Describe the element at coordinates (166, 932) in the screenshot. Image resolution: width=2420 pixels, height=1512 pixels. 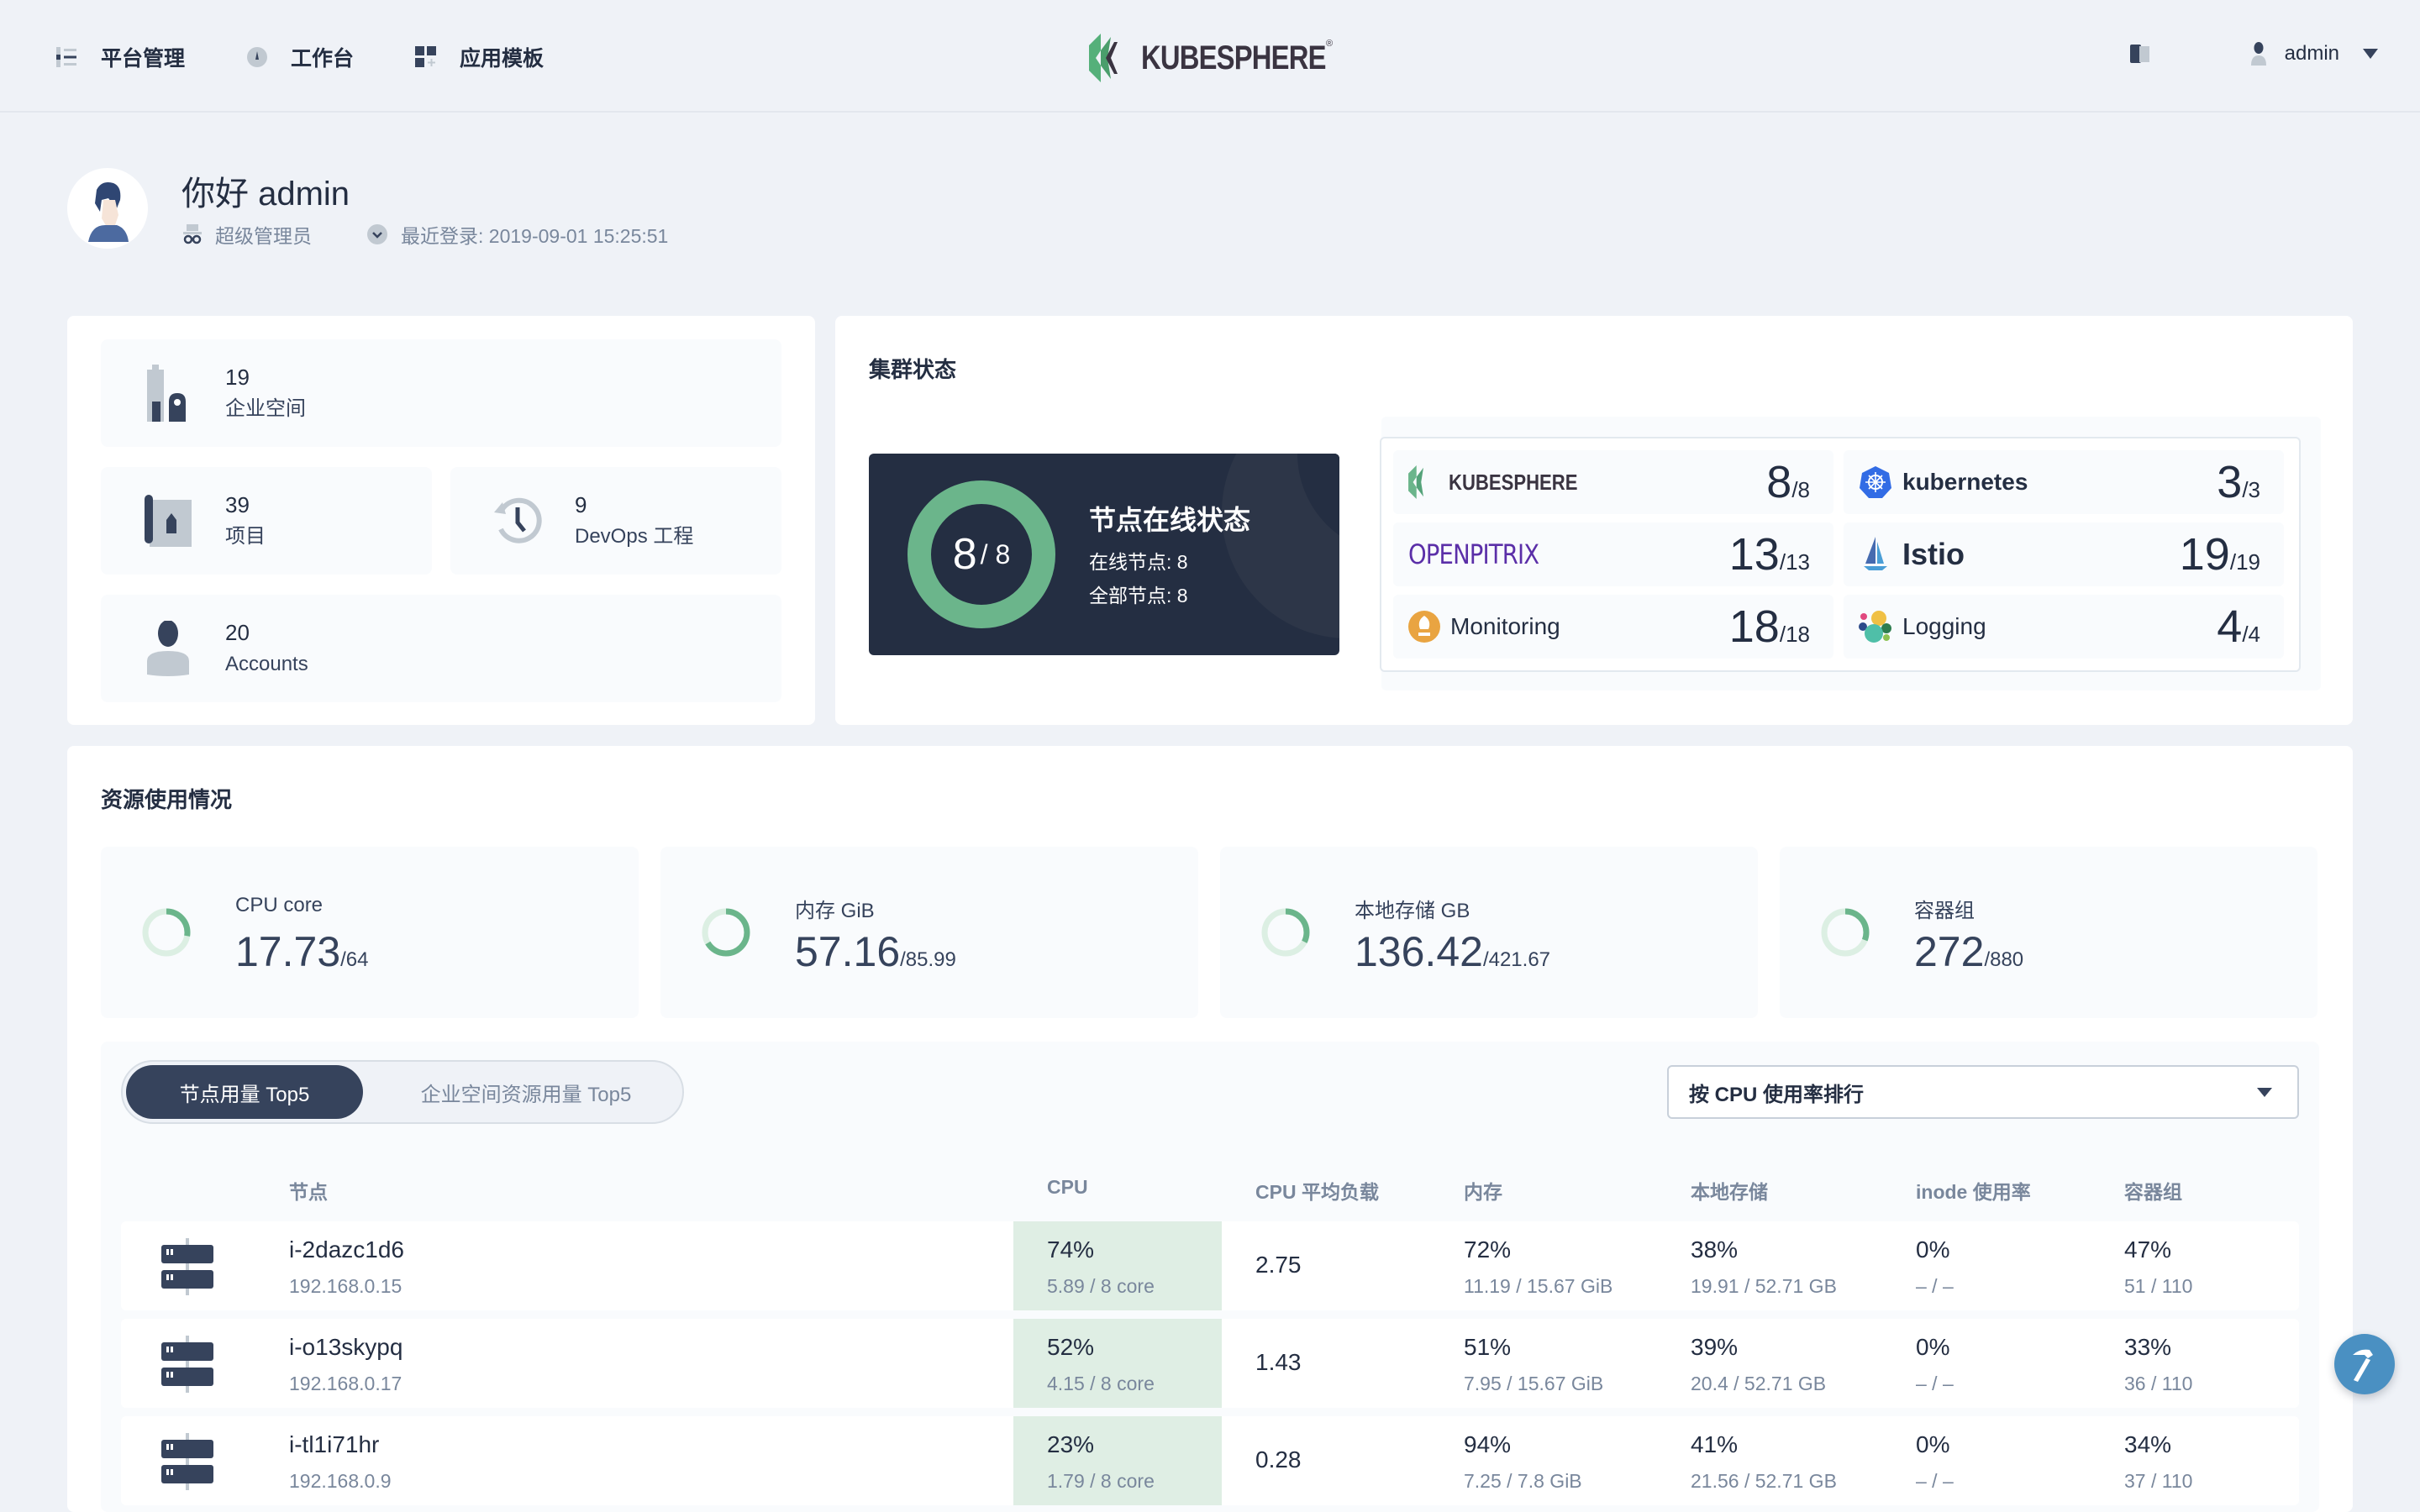
I see `cpu-usage-gauge` at that location.